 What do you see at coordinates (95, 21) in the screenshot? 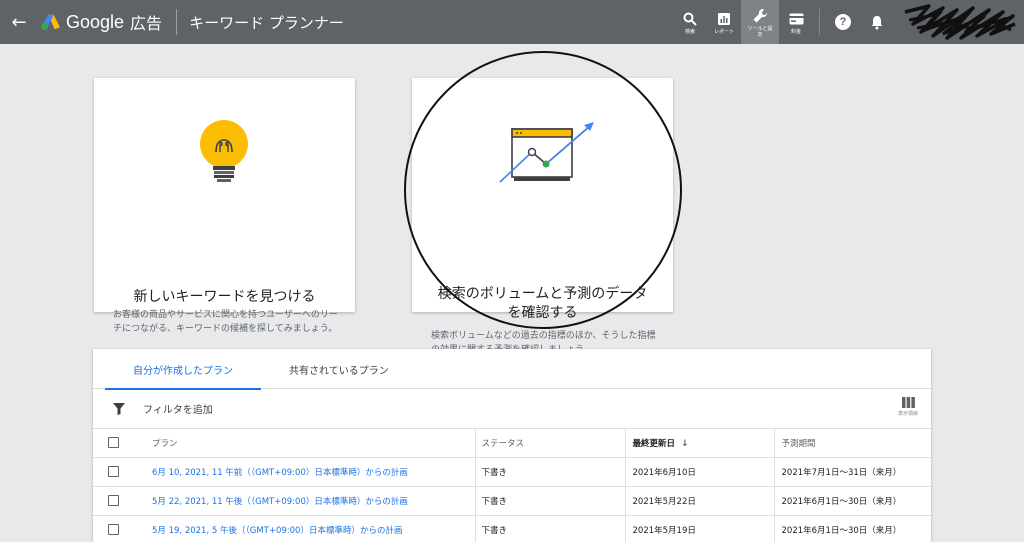
I see `brand-google: Google` at bounding box center [95, 21].